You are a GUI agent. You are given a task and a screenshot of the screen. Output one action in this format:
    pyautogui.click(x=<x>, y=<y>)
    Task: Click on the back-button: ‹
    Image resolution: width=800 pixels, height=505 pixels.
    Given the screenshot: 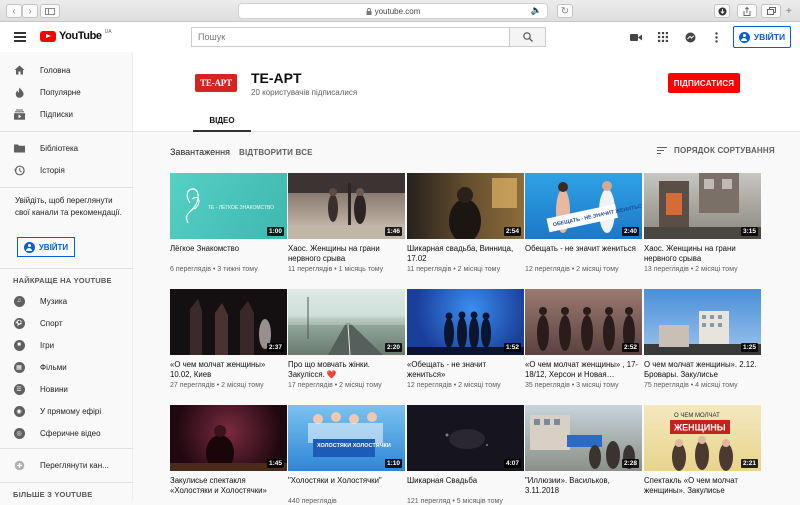 What is the action you would take?
    pyautogui.click(x=14, y=11)
    